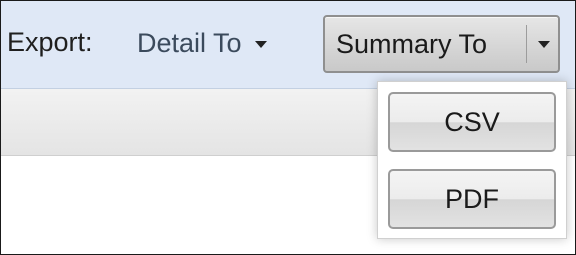 This screenshot has width=576, height=255. Describe the element at coordinates (50, 42) in the screenshot. I see `export-label: Export:` at that location.